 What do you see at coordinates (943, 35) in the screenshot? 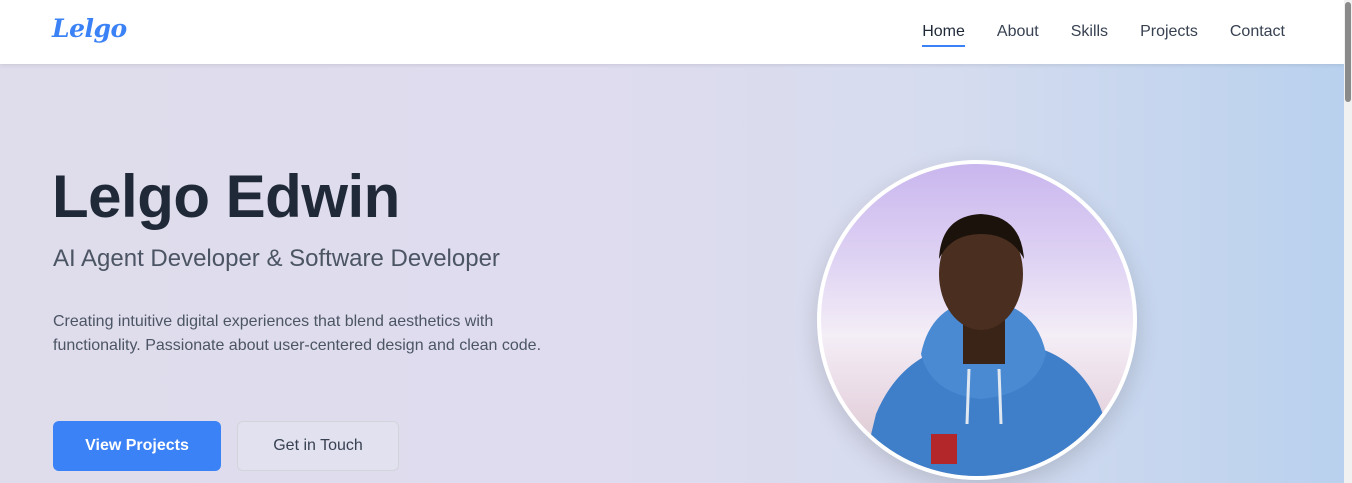
I see `nav-link-home: Home` at bounding box center [943, 35].